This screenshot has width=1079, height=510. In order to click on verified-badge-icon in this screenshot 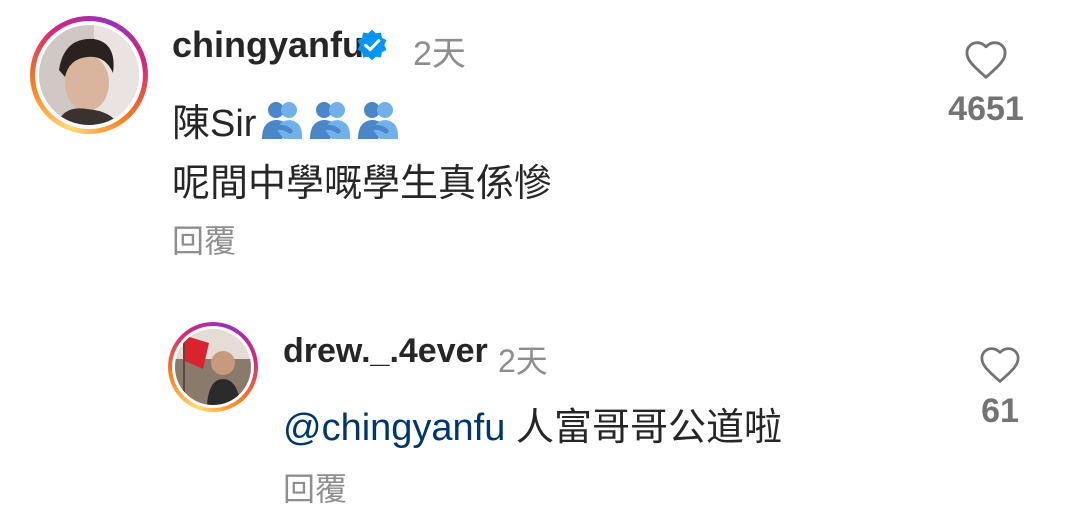, I will do `click(372, 45)`.